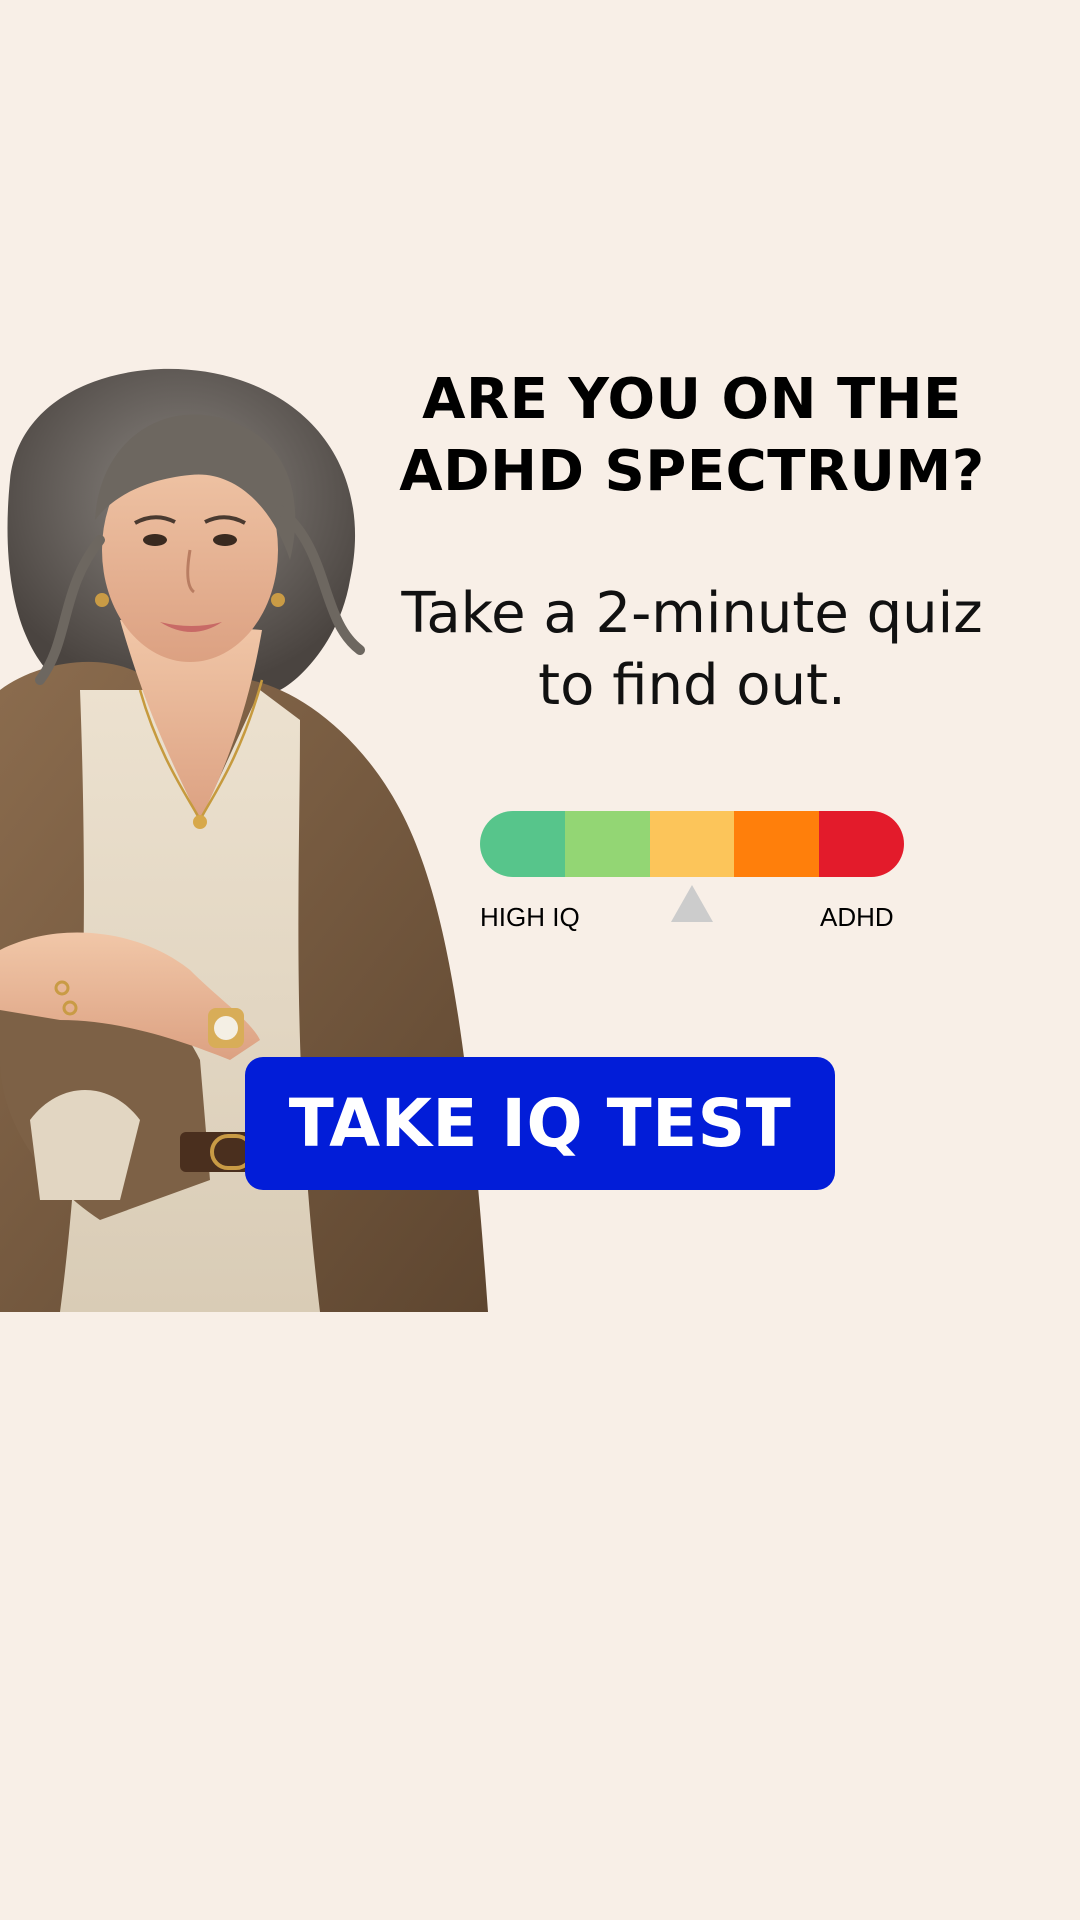  What do you see at coordinates (692, 613) in the screenshot?
I see `subheadline-line-1: Take a 2-minute quiz` at bounding box center [692, 613].